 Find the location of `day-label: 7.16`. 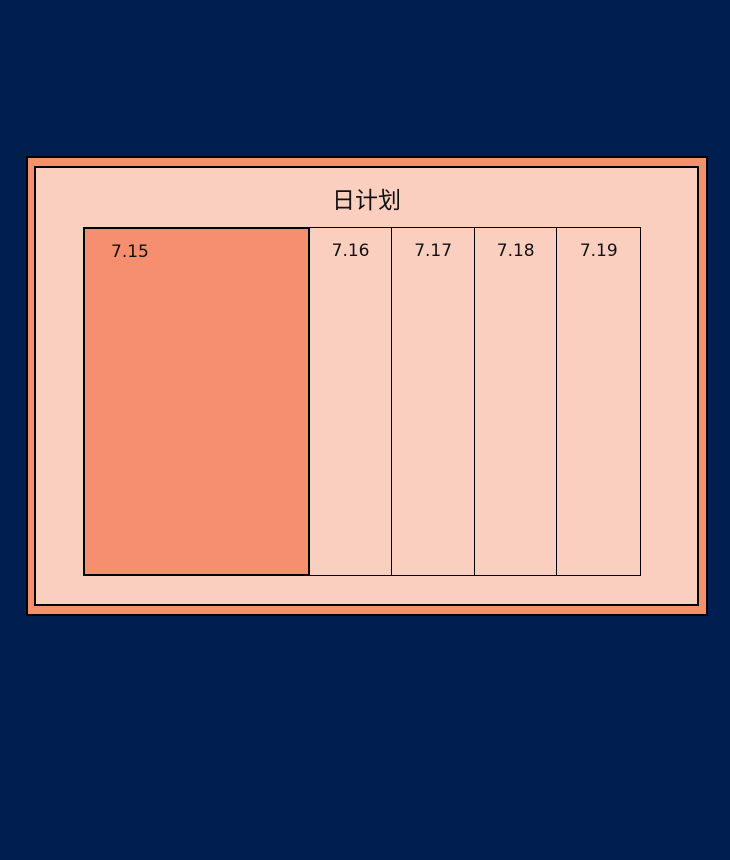

day-label: 7.16 is located at coordinates (350, 251).